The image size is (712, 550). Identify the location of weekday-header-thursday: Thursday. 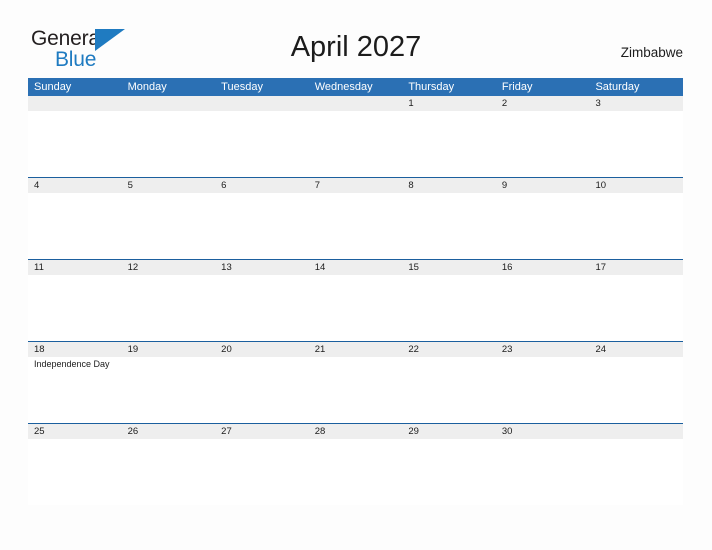
(431, 87).